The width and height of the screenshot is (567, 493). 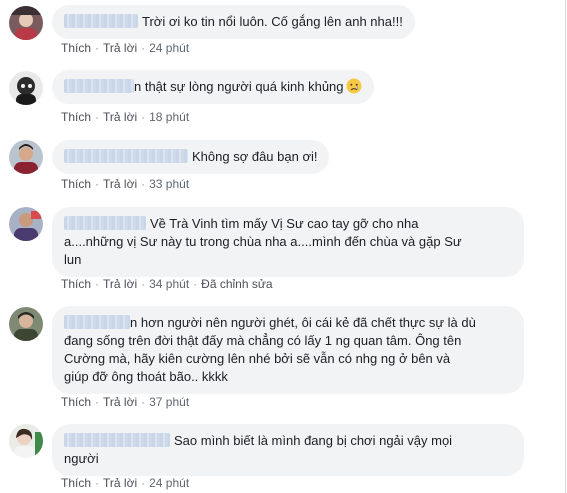 I want to click on timestamp: 37 phút, so click(x=169, y=402).